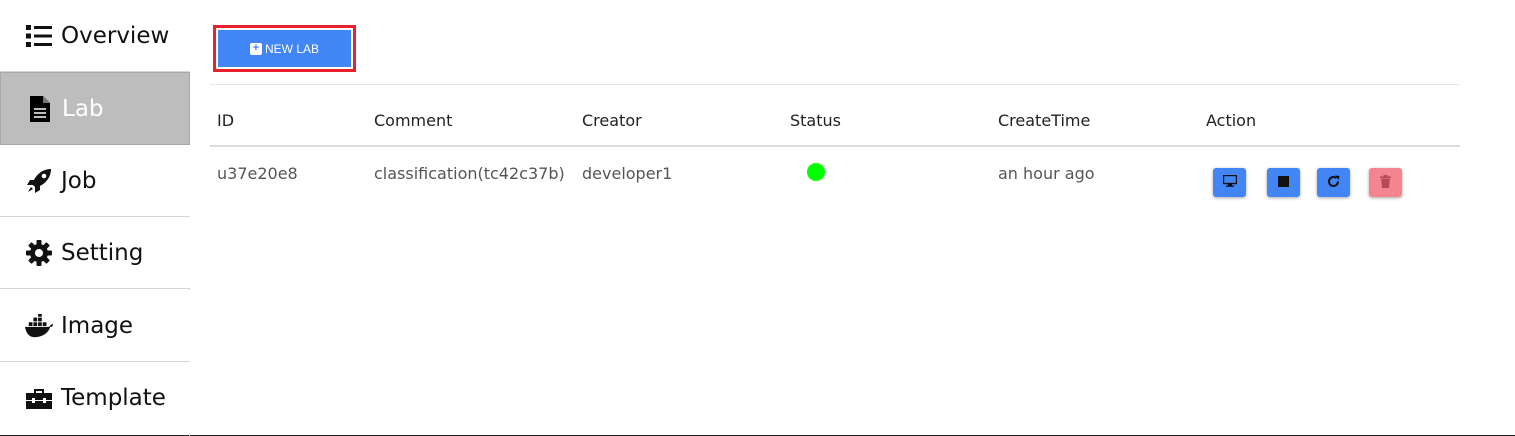  What do you see at coordinates (40, 109) in the screenshot?
I see `file-icon` at bounding box center [40, 109].